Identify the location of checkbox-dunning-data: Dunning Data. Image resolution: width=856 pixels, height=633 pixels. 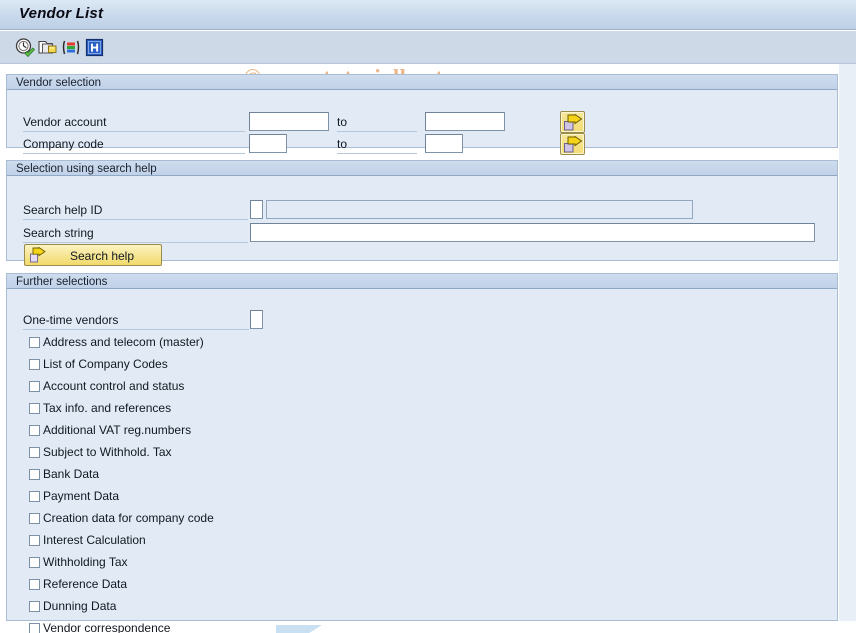
(72, 606).